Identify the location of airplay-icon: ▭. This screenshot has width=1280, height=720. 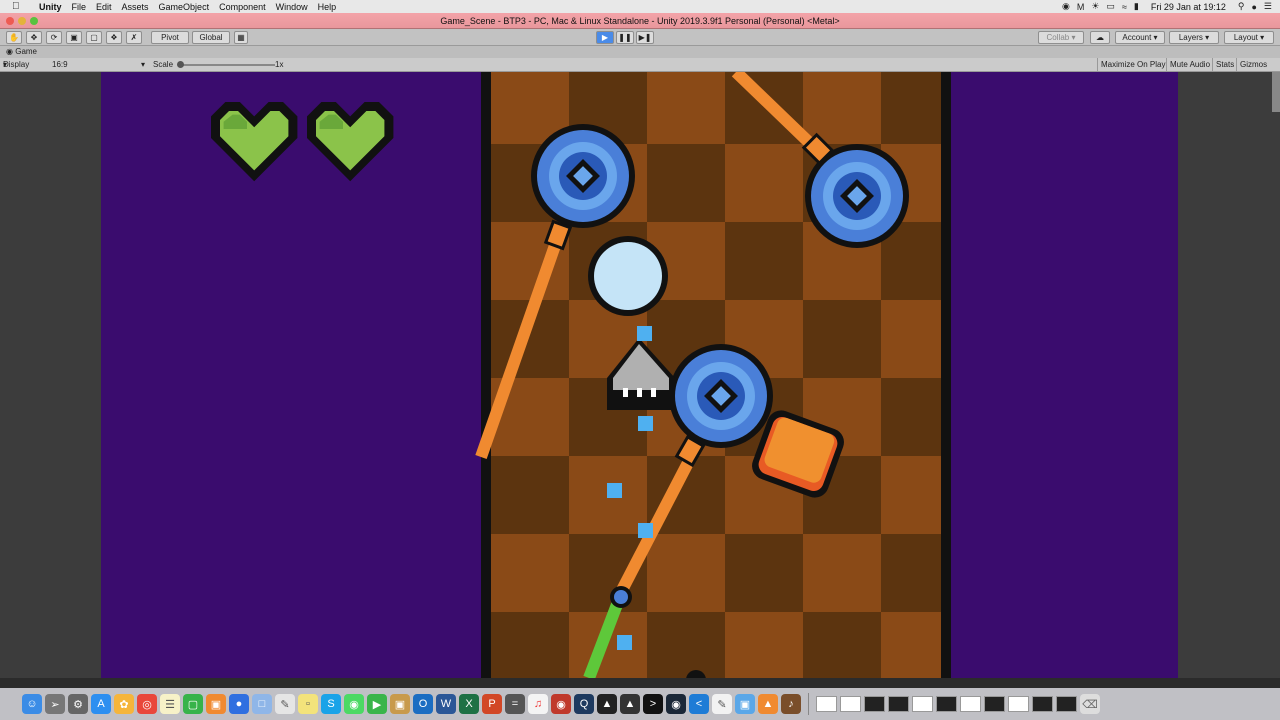
(1110, 6).